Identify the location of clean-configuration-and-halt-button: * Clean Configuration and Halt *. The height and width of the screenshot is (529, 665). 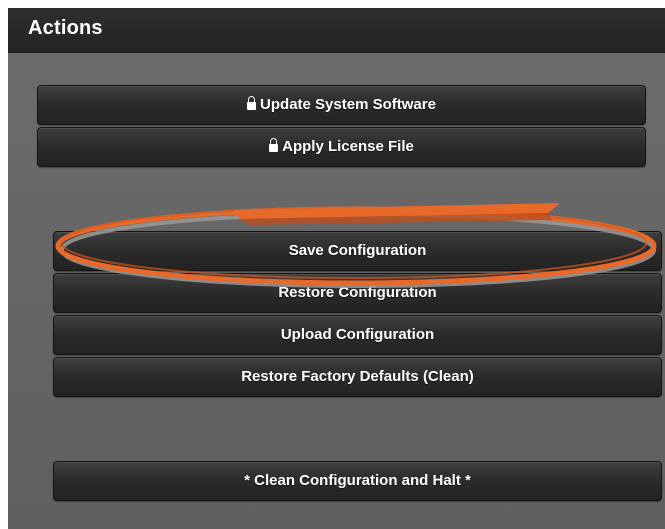
(357, 481).